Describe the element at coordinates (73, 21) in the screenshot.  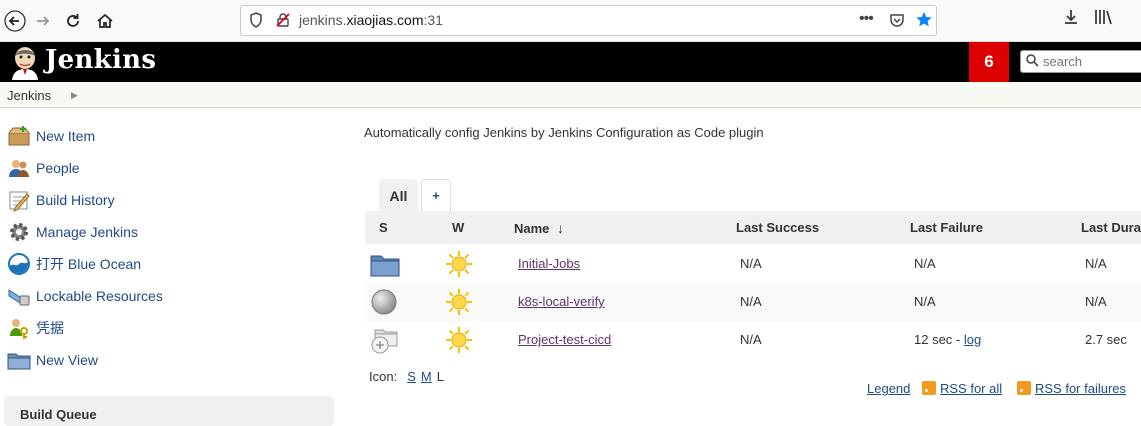
I see `reload-icon` at that location.